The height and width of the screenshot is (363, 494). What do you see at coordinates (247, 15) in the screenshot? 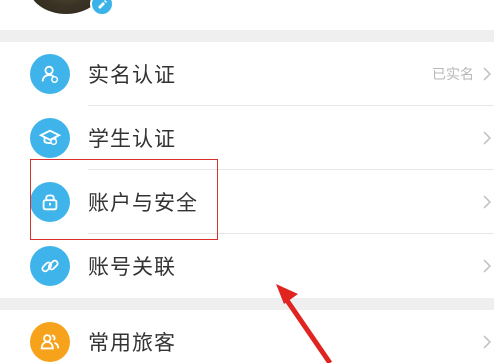
I see `profile-header` at bounding box center [247, 15].